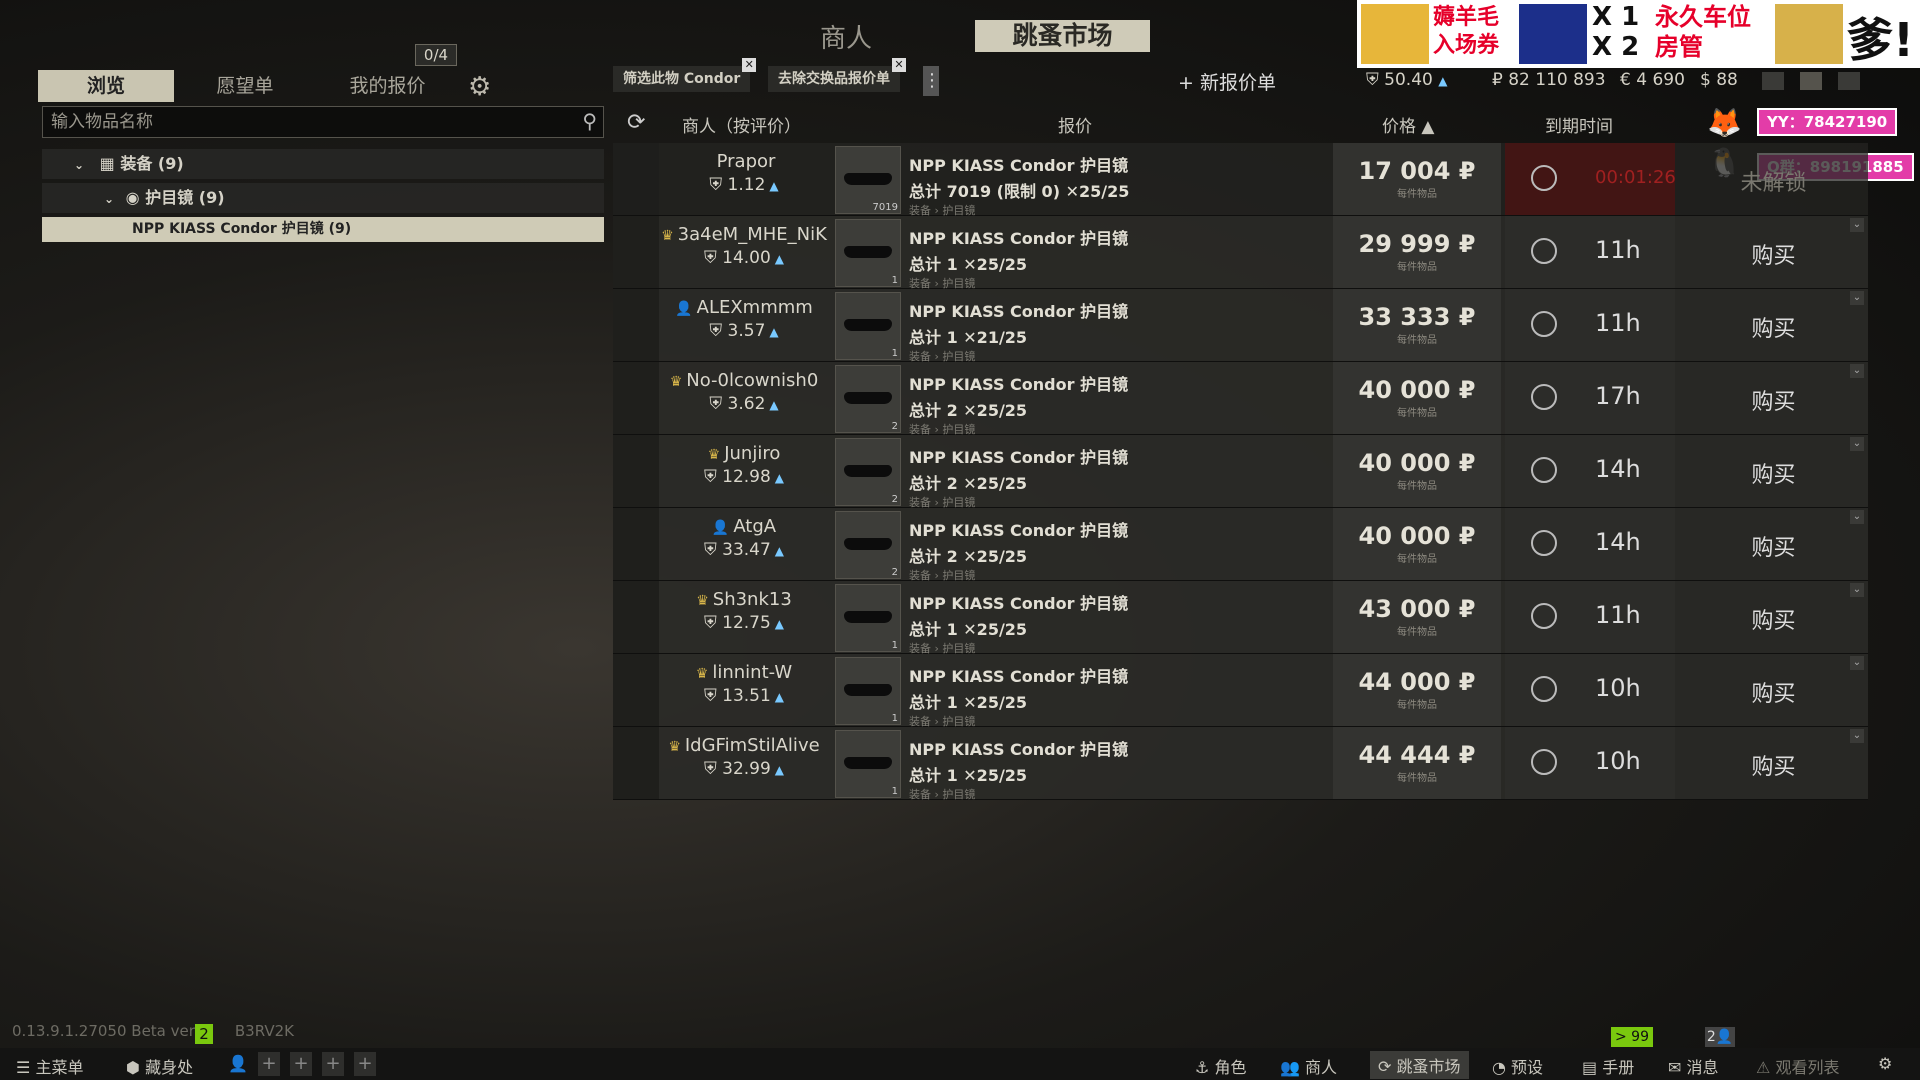 The width and height of the screenshot is (1920, 1080). I want to click on tab-wishlist: 愿望单, so click(245, 86).